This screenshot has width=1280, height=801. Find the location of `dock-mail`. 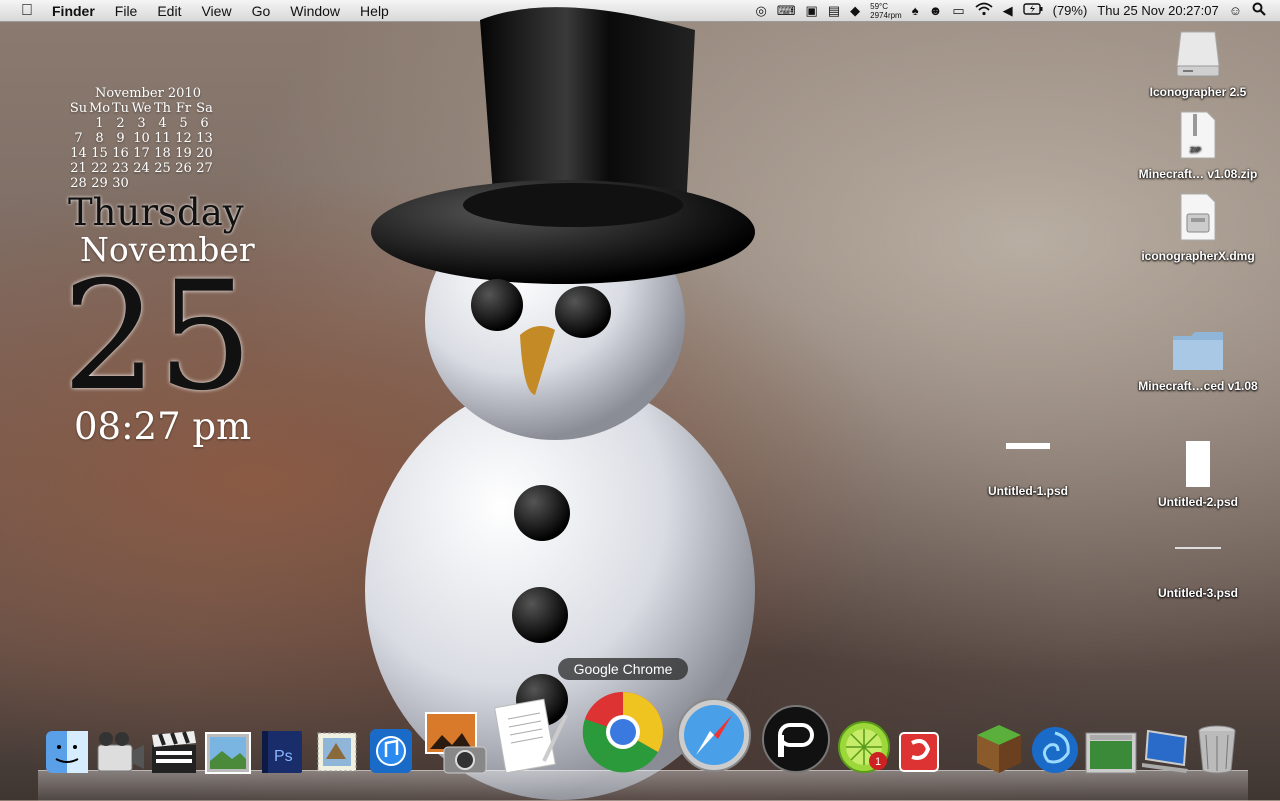

dock-mail is located at coordinates (337, 754).